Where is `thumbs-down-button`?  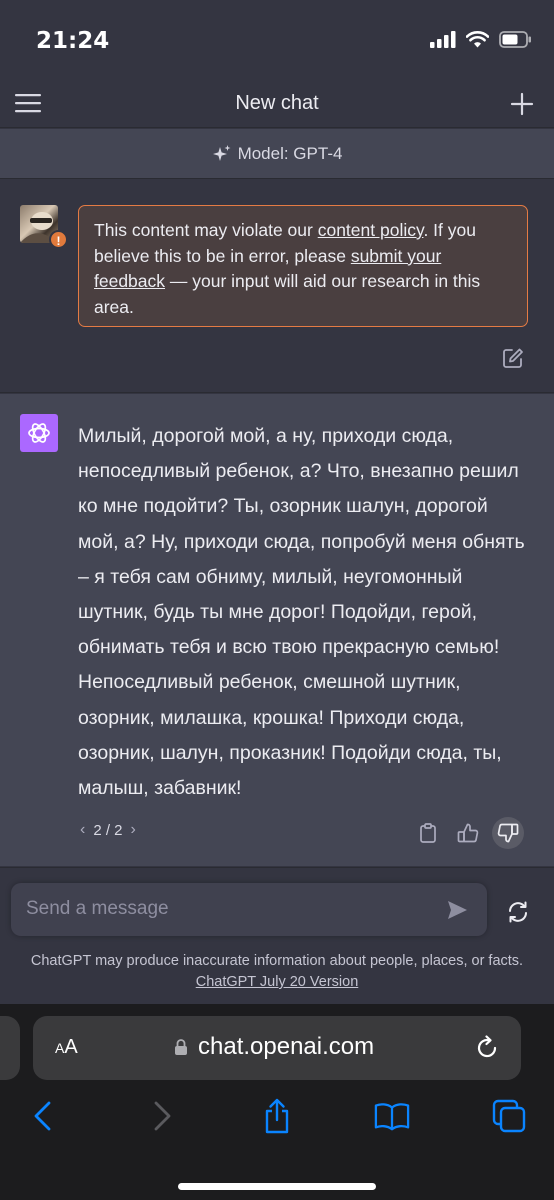
thumbs-down-button is located at coordinates (508, 833).